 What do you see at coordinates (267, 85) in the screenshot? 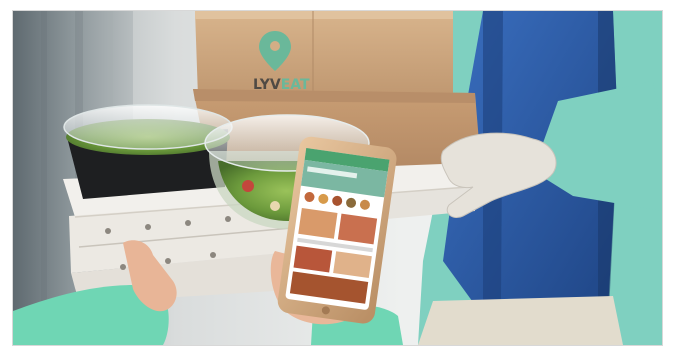
I see `brand-name-part1: LYV` at bounding box center [267, 85].